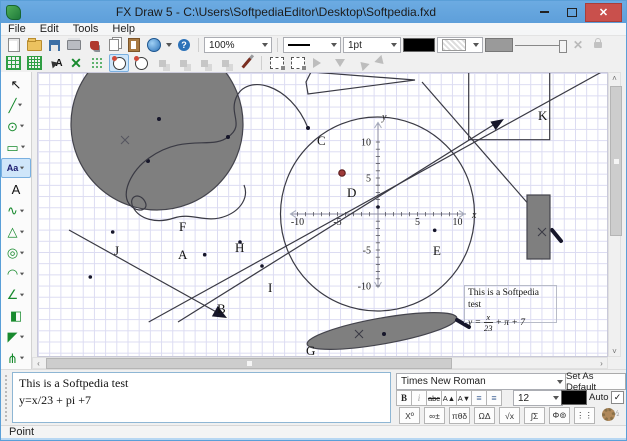 The image size is (627, 441). Describe the element at coordinates (123, 29) in the screenshot. I see `menu-help: Help` at that location.